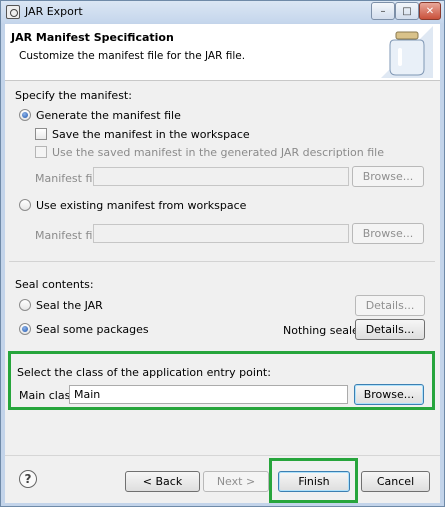  I want to click on manifest-file-field, so click(221, 176).